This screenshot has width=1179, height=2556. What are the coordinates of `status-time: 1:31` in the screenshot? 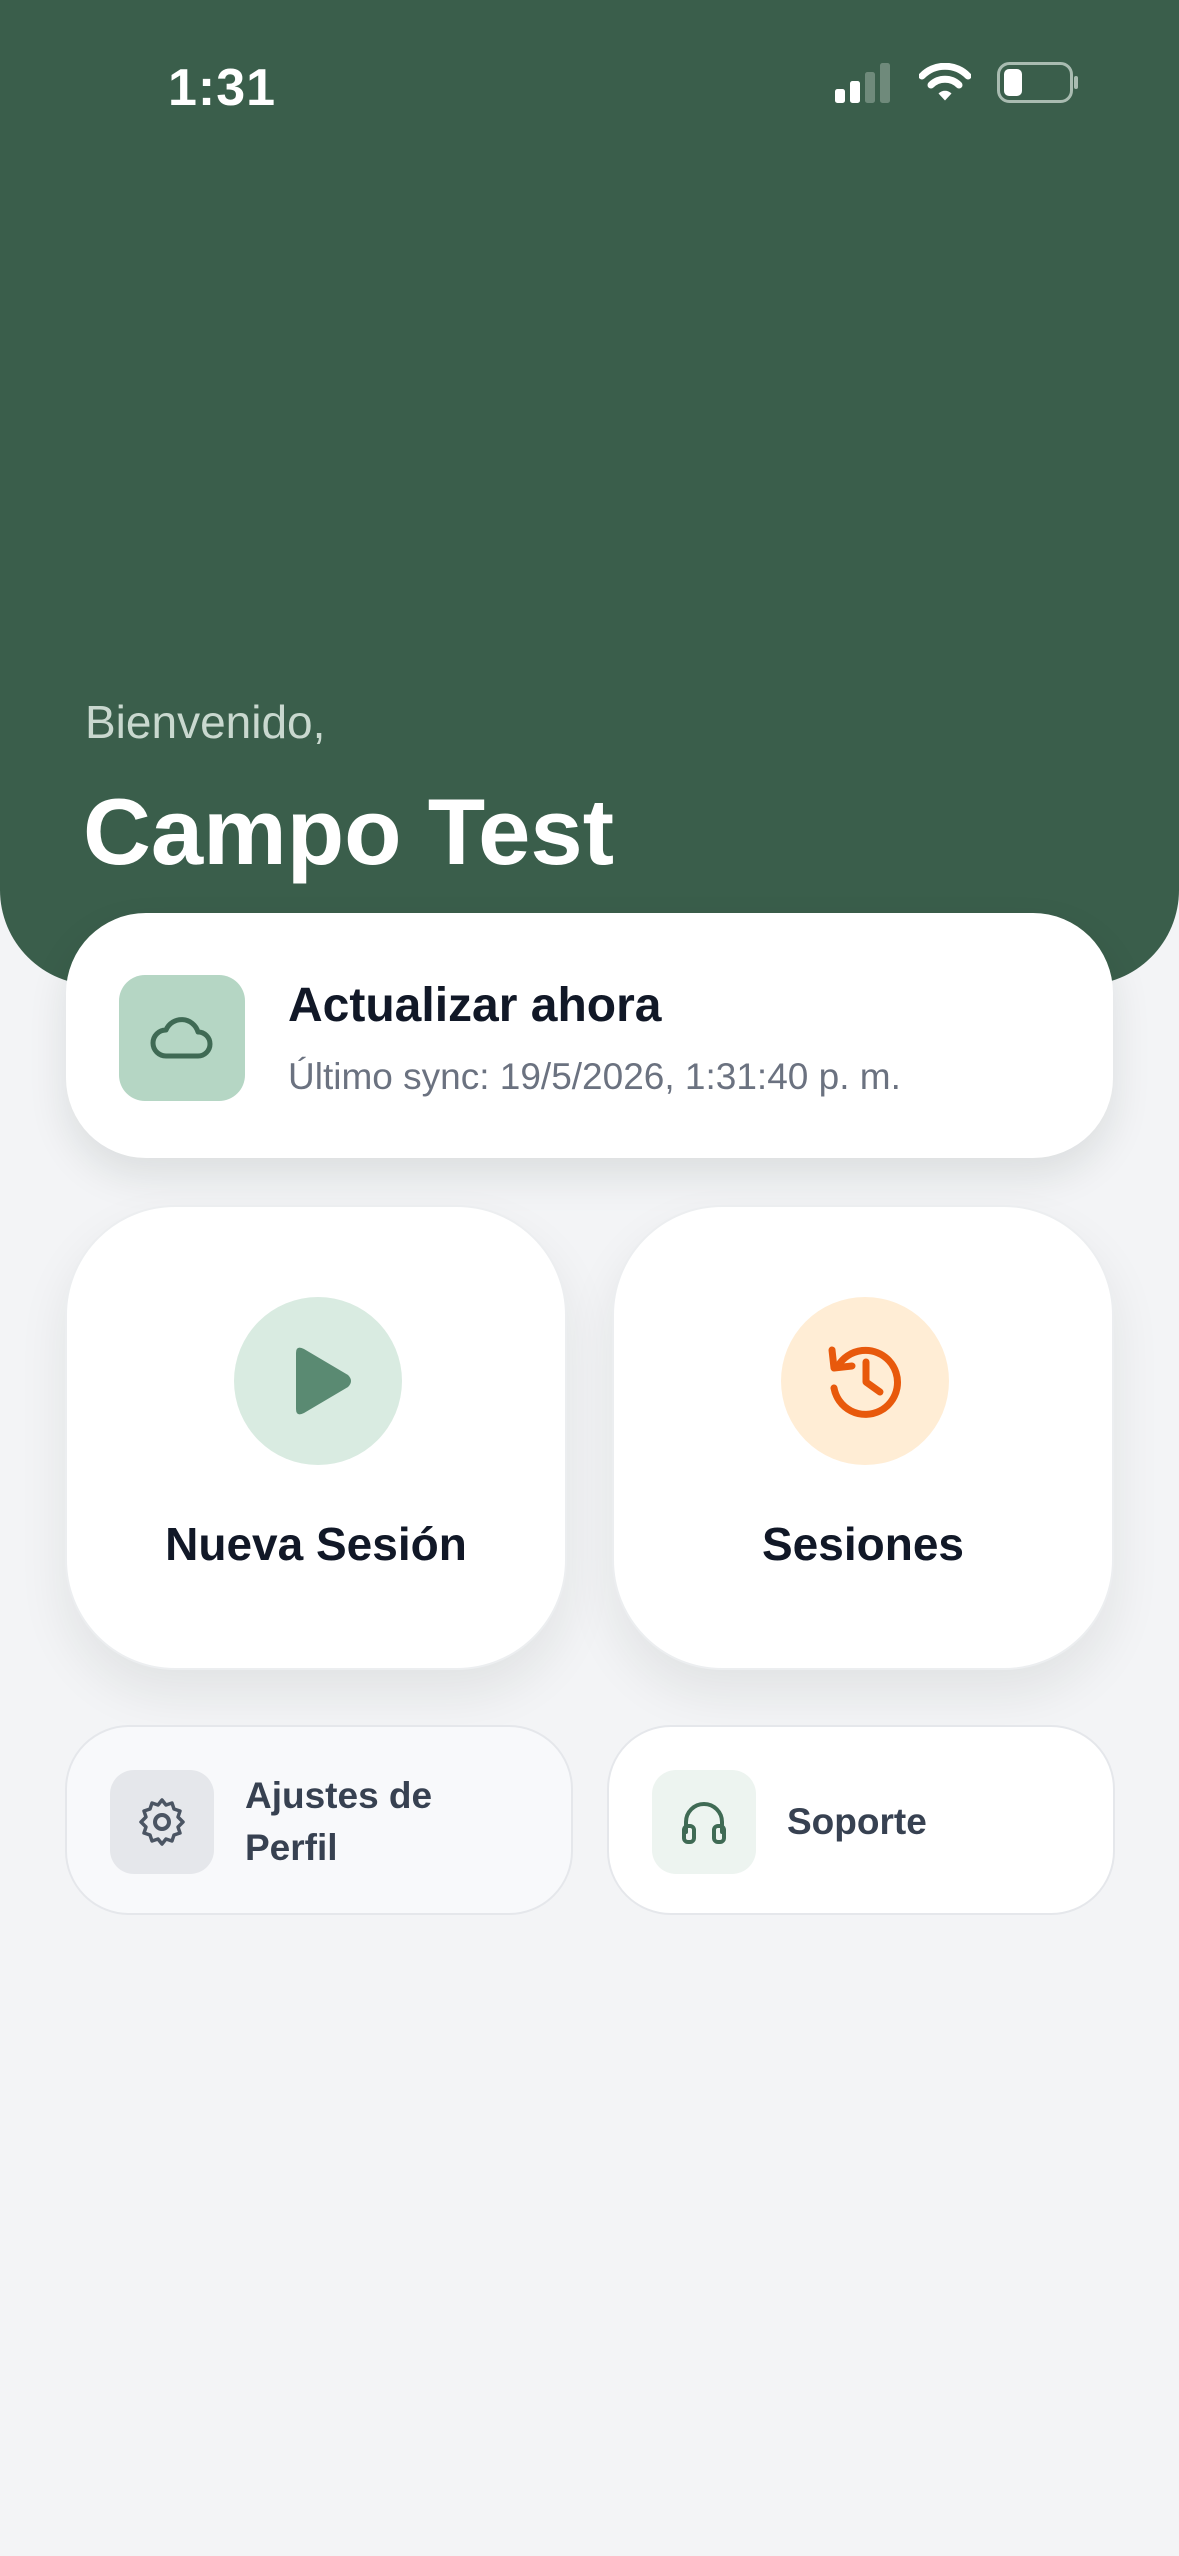 It's located at (222, 88).